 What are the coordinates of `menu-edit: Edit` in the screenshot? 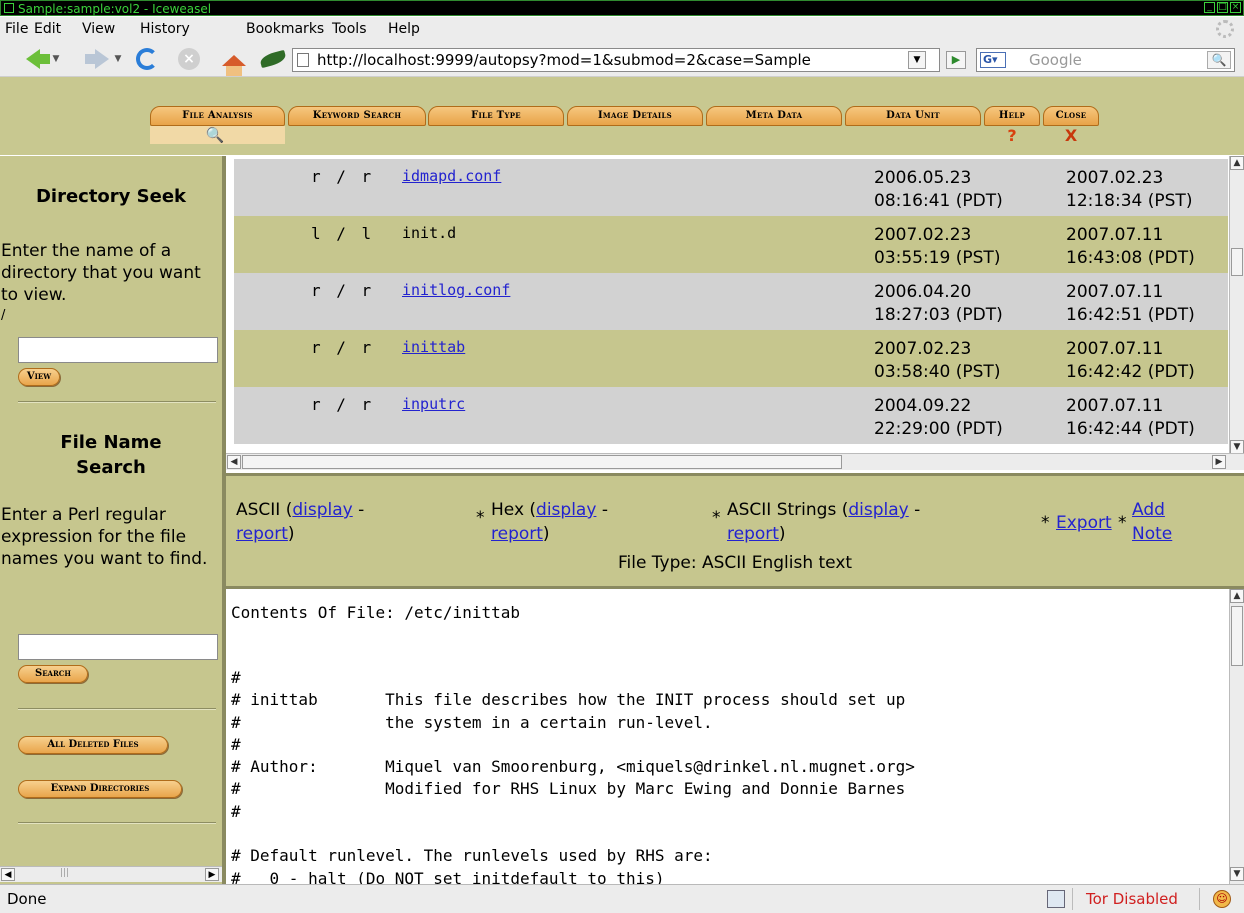 It's located at (47, 29).